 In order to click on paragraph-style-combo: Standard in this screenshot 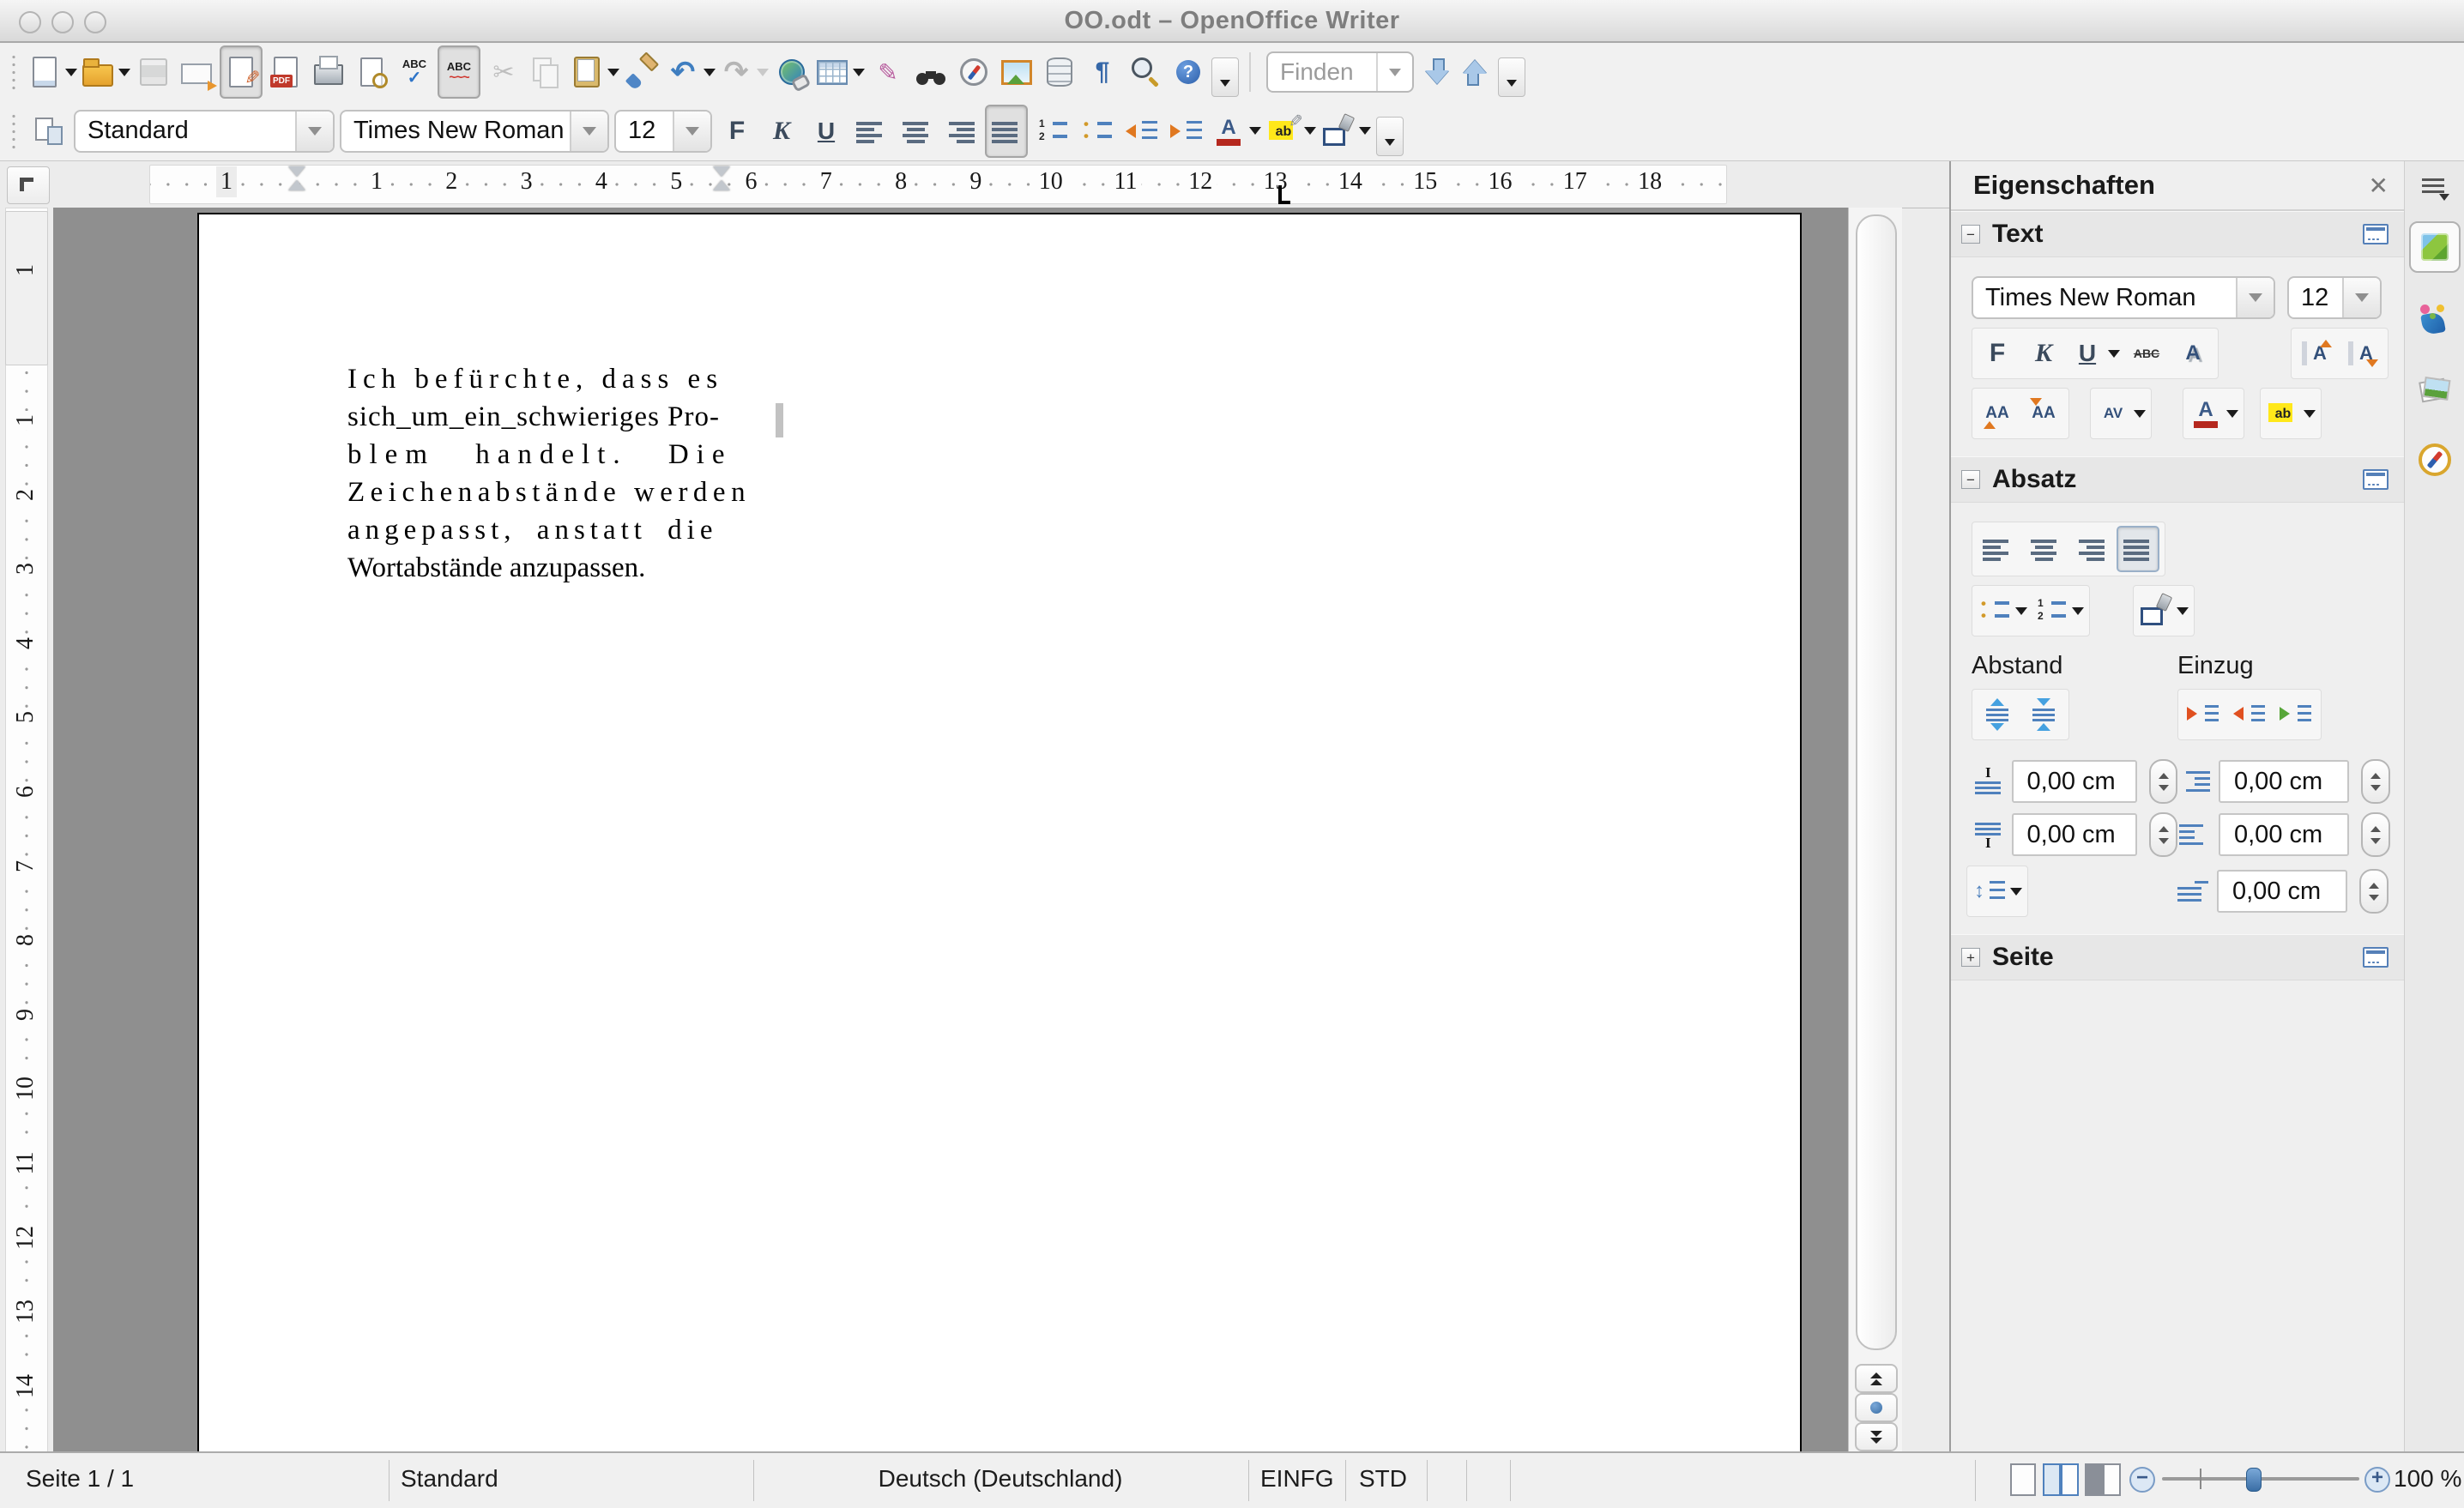, I will do `click(204, 131)`.